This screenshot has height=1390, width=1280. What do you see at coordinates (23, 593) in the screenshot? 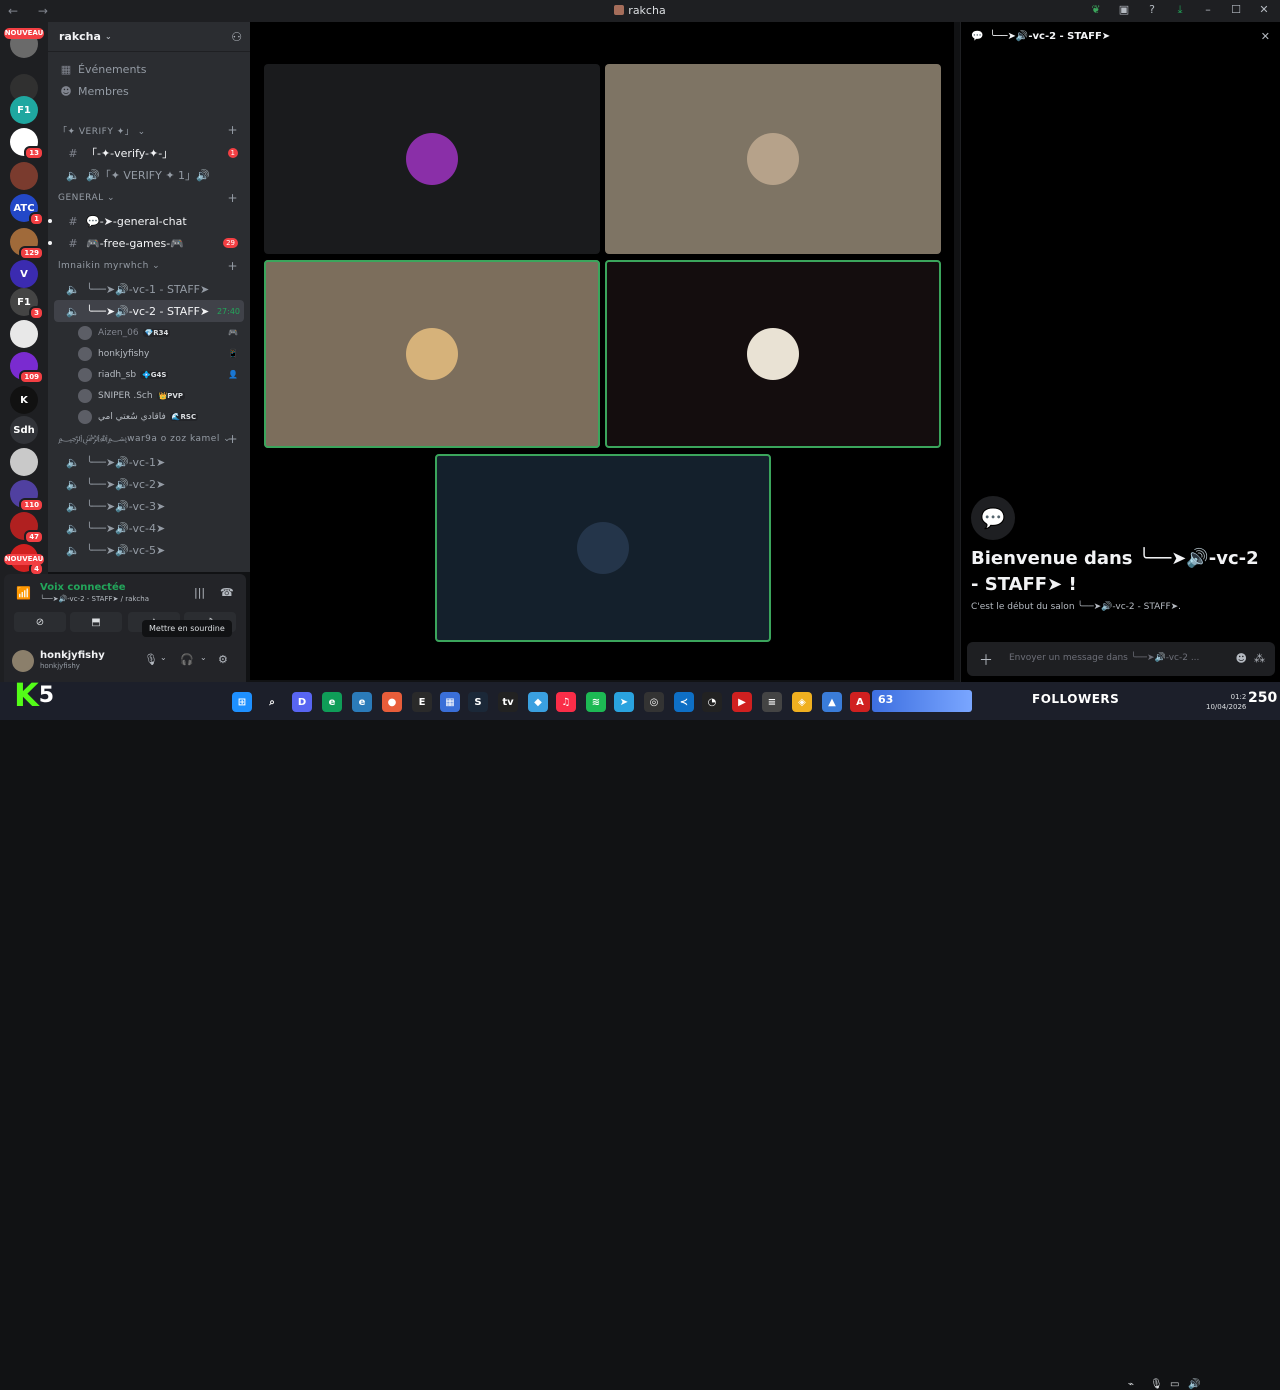
I see `signal-icon: 📶` at bounding box center [23, 593].